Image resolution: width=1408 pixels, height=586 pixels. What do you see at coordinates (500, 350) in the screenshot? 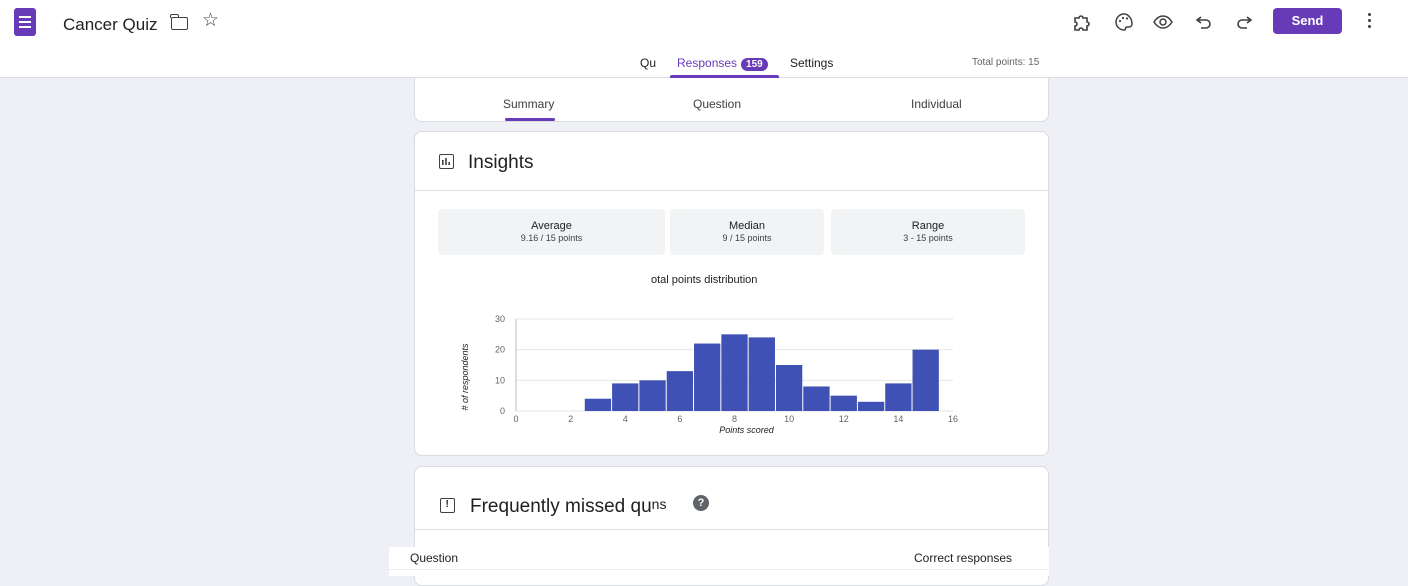
I see `y-tick-label: 20` at bounding box center [500, 350].